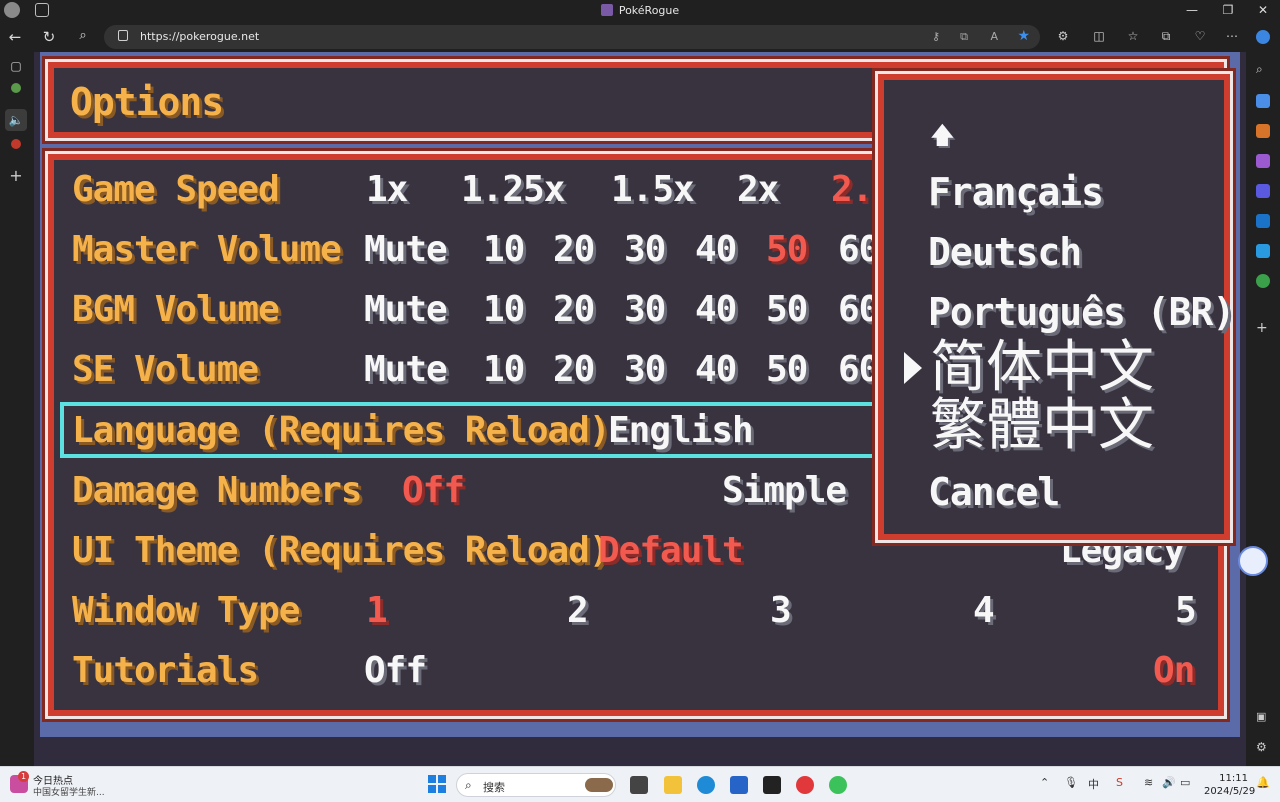 This screenshot has width=1280, height=802. What do you see at coordinates (1166, 36) in the screenshot?
I see `collections-icon: ⧉` at bounding box center [1166, 36].